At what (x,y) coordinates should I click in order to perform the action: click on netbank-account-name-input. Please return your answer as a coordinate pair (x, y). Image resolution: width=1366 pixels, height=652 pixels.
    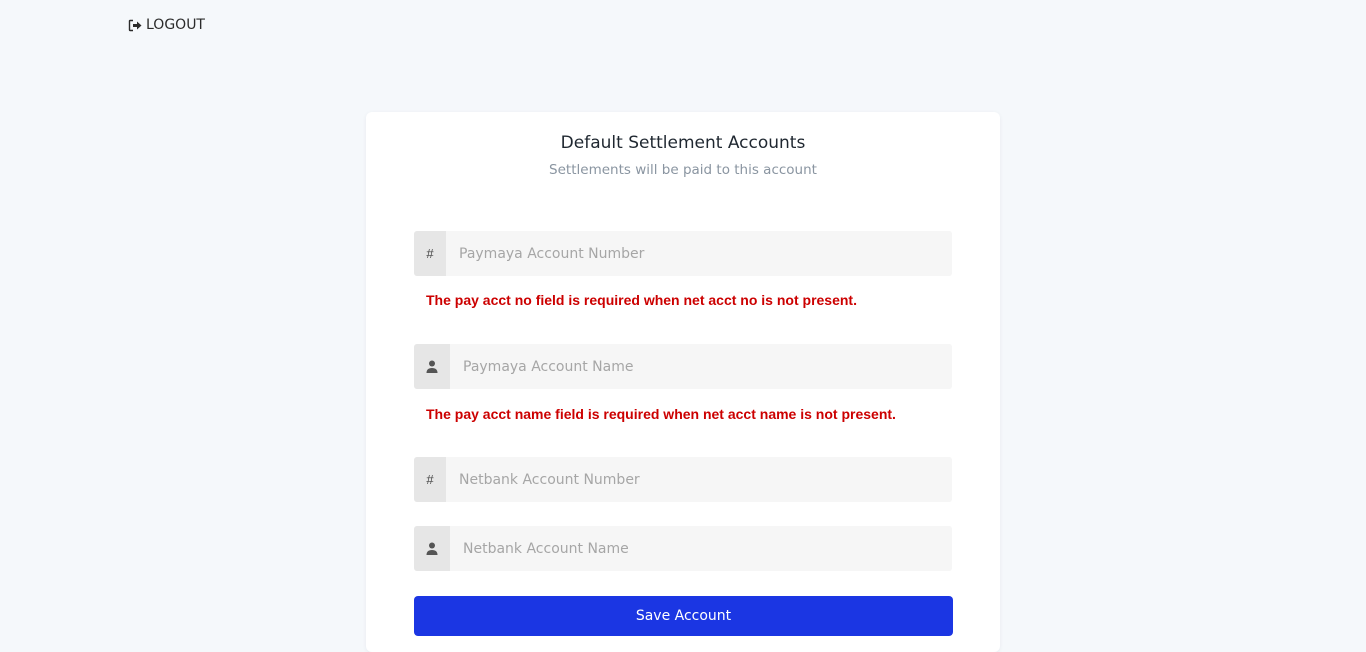
    Looking at the image, I should click on (701, 548).